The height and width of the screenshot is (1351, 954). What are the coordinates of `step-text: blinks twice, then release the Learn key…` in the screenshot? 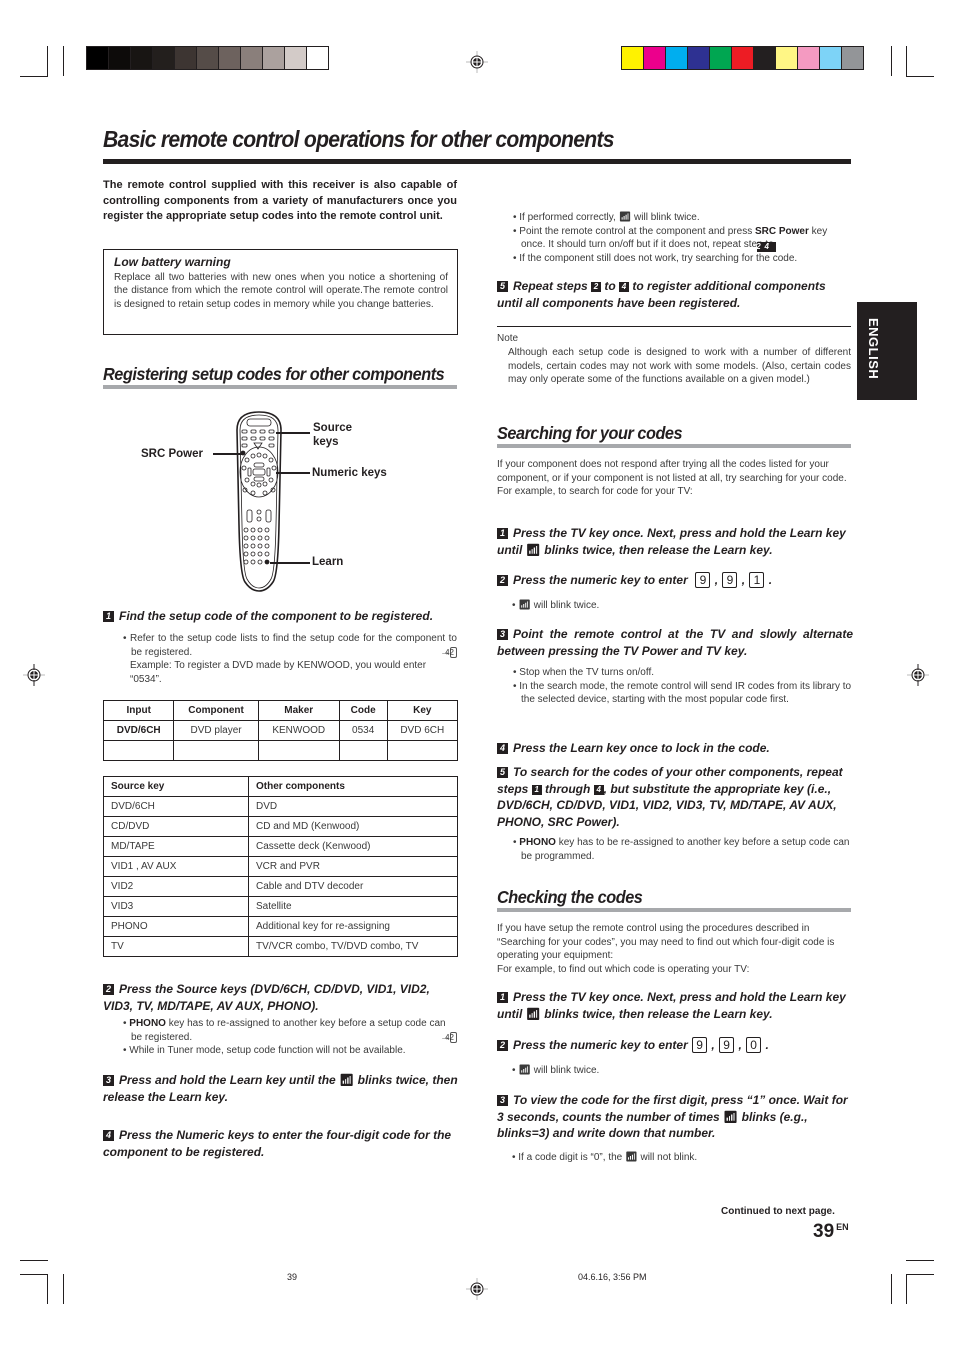 It's located at (656, 549).